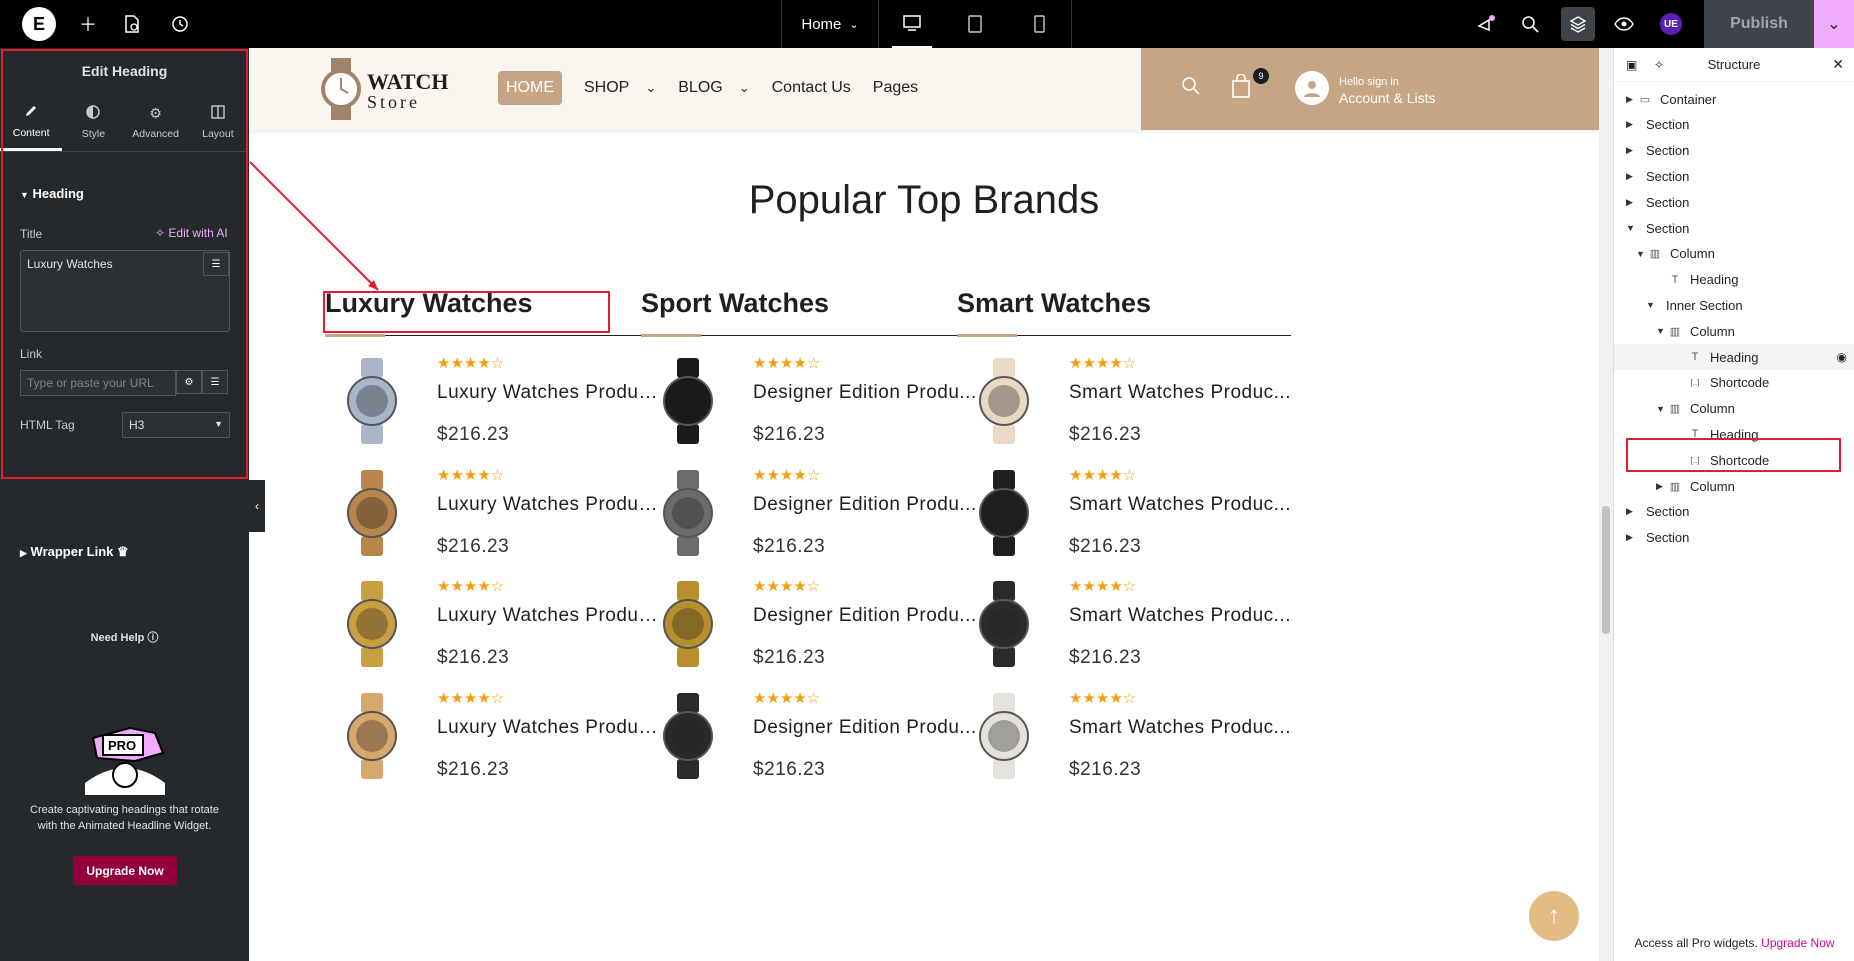 Image resolution: width=1854 pixels, height=961 pixels. What do you see at coordinates (1241, 88) in the screenshot?
I see `cart-icon` at bounding box center [1241, 88].